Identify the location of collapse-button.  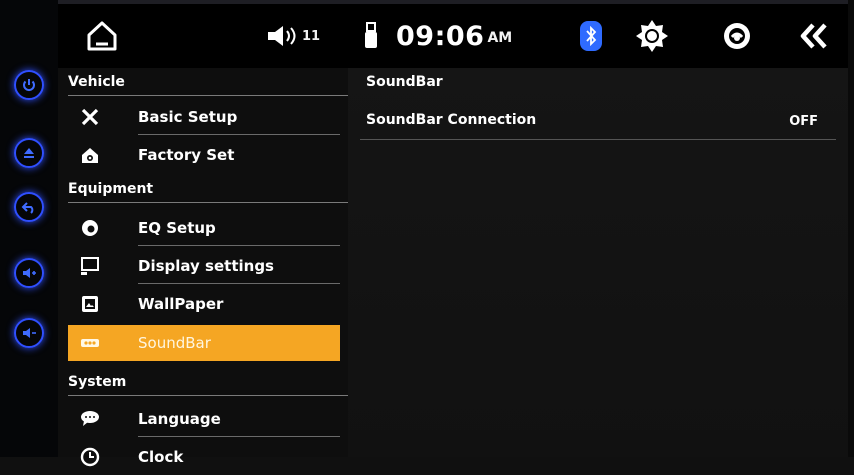
(814, 36).